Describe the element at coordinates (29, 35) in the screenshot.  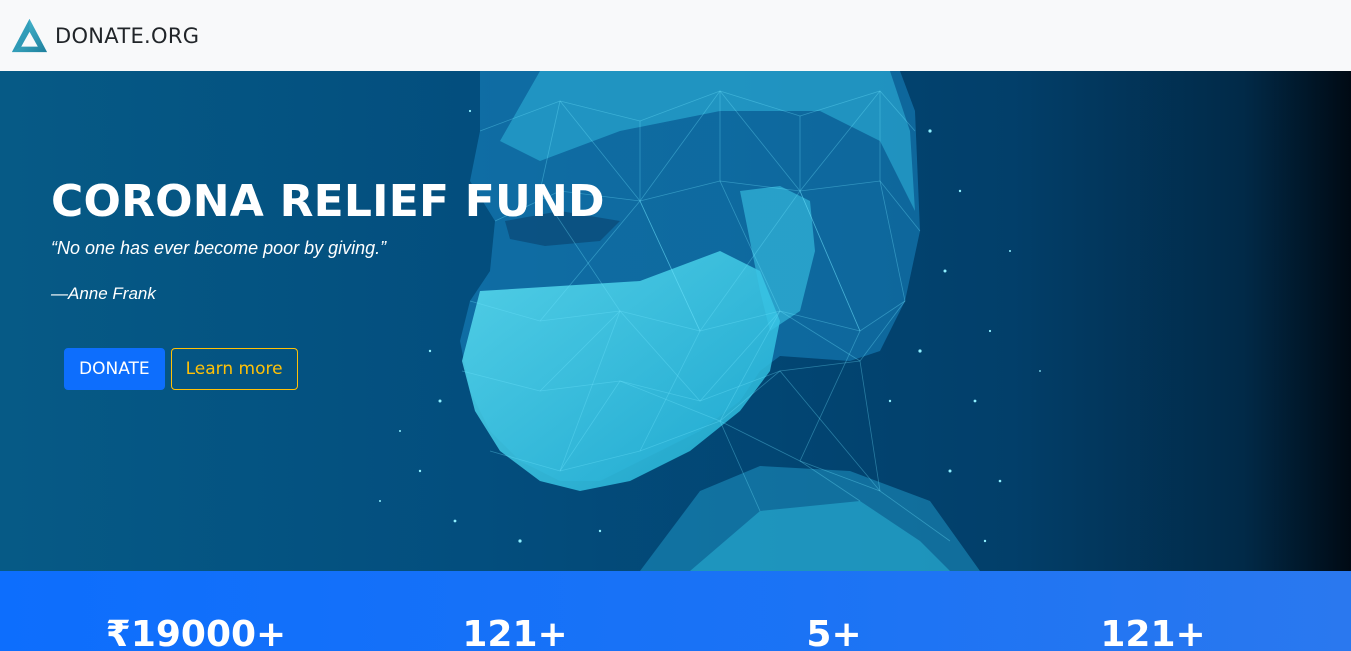
I see `triangle-logo-icon` at that location.